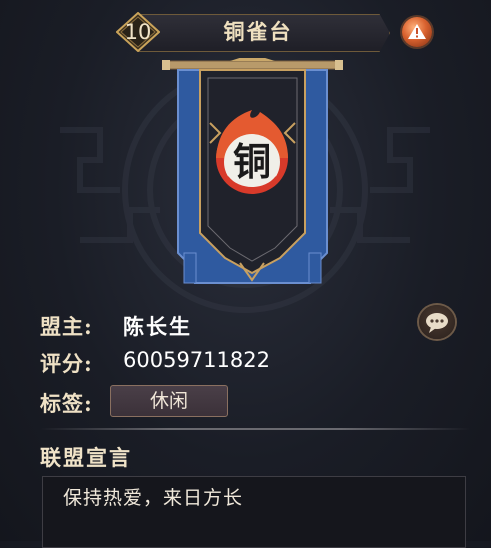 This screenshot has height=548, width=491. What do you see at coordinates (252, 161) in the screenshot?
I see `banner-emblem-char: 铜` at bounding box center [252, 161].